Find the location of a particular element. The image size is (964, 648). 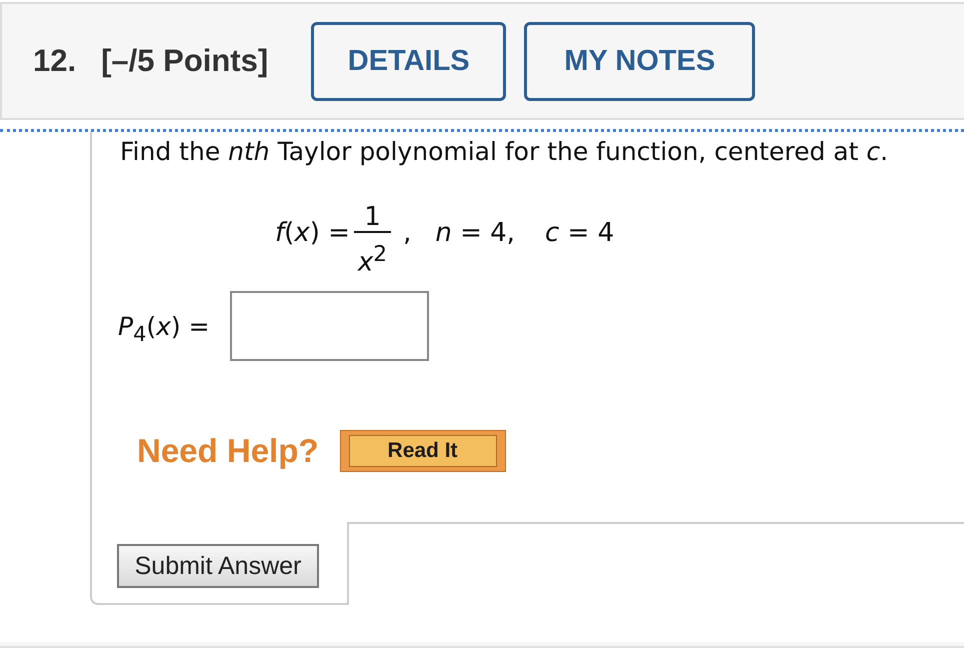

details-button: DETAILS is located at coordinates (408, 61).